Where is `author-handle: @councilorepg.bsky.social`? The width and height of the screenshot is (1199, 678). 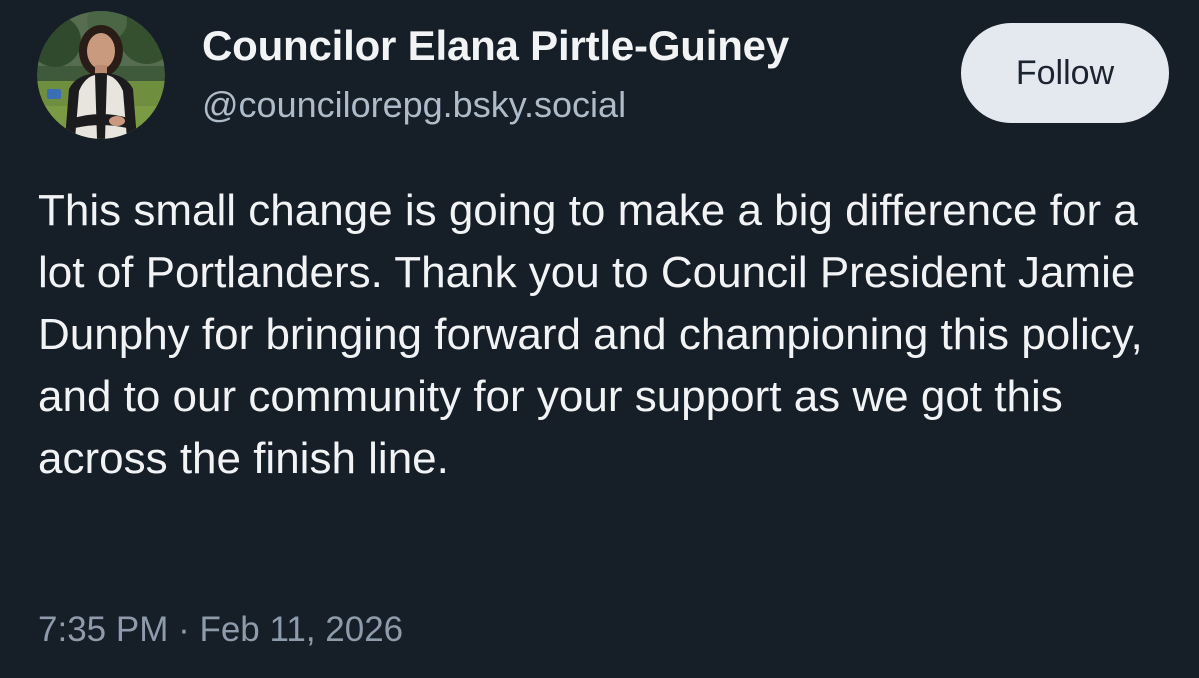
author-handle: @councilorepg.bsky.social is located at coordinates (414, 105).